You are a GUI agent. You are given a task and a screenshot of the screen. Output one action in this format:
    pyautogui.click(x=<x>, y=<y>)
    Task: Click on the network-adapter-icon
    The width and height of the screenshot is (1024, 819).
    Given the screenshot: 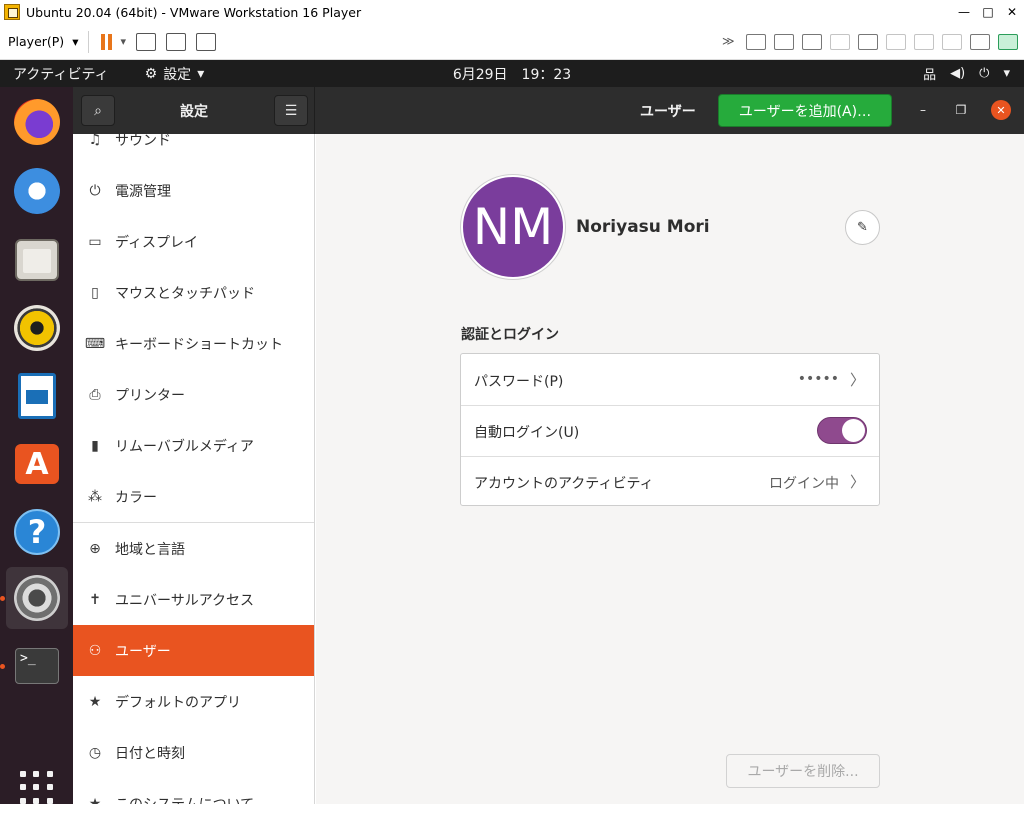 What is the action you would take?
    pyautogui.click(x=812, y=42)
    